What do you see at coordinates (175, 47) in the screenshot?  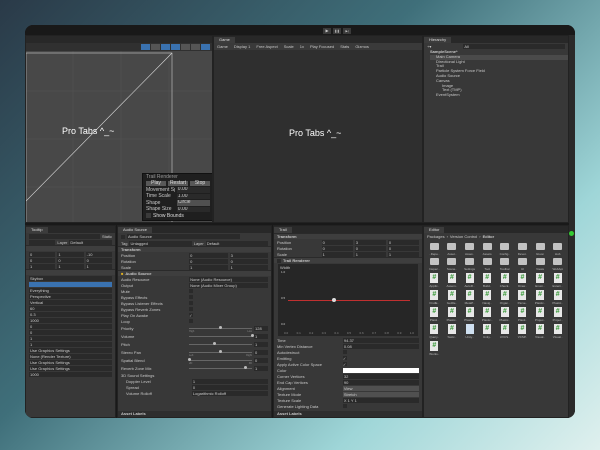 I see `effects-toggle` at bounding box center [175, 47].